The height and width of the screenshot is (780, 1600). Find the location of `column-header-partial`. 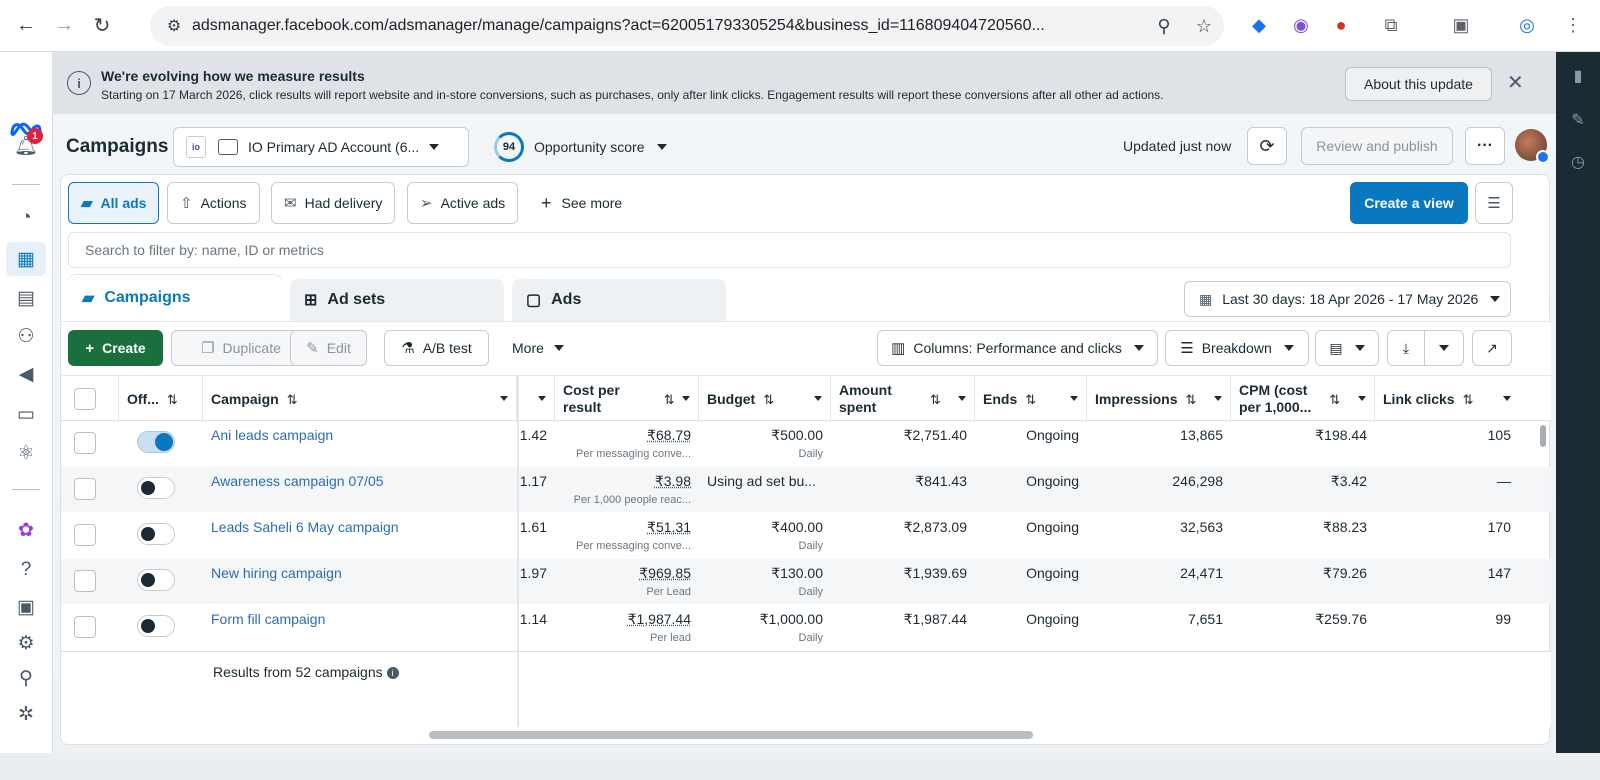

column-header-partial is located at coordinates (537, 399).